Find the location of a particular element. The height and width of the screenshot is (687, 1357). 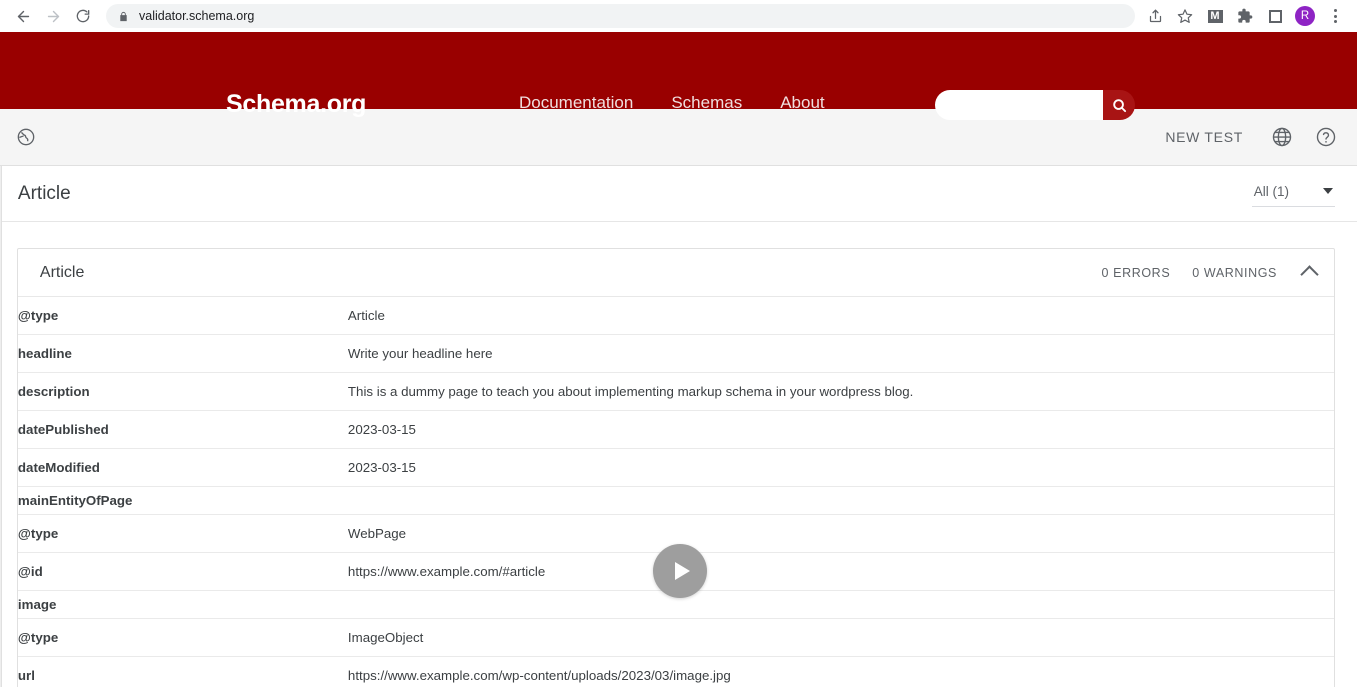

code-line: 27 "width": "120", is located at coordinates (0, 651).